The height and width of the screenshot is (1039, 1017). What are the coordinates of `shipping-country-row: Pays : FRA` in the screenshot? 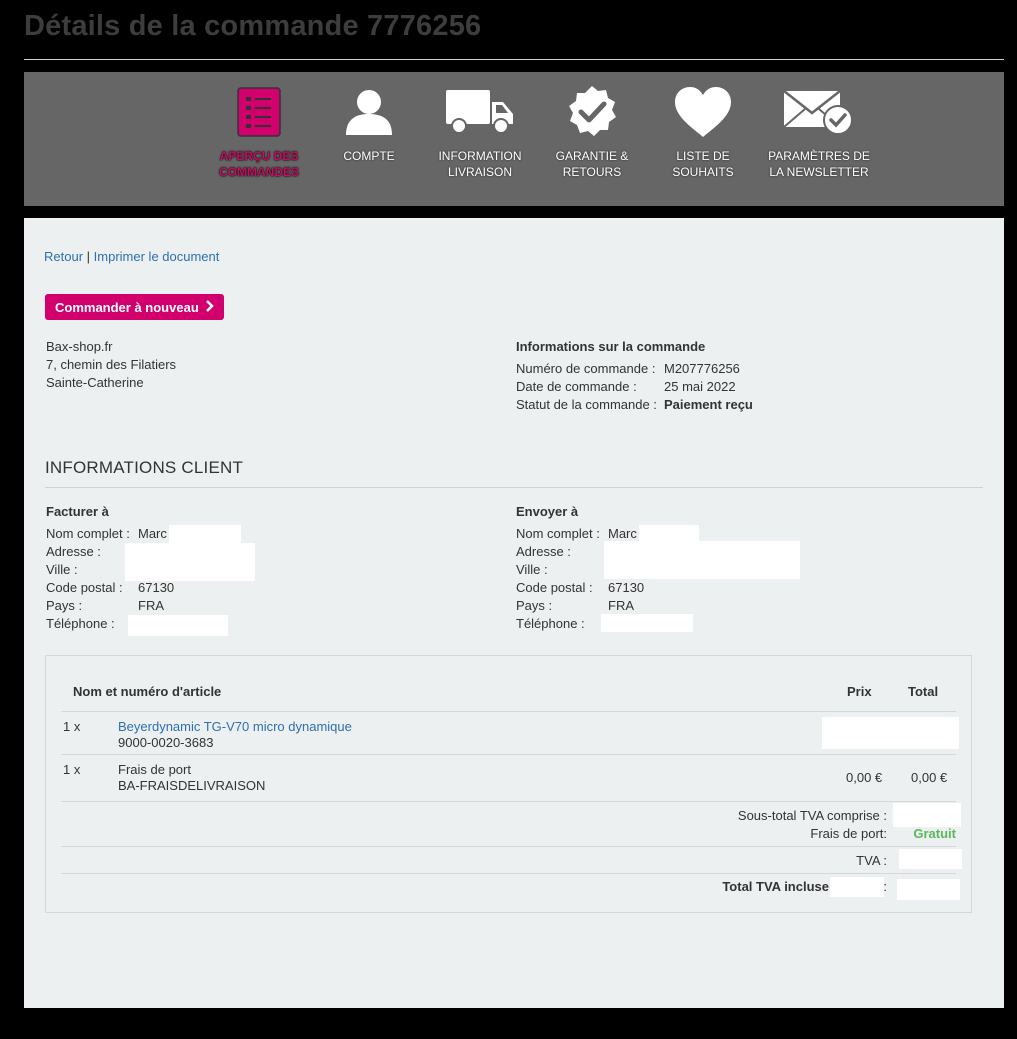 It's located at (580, 606).